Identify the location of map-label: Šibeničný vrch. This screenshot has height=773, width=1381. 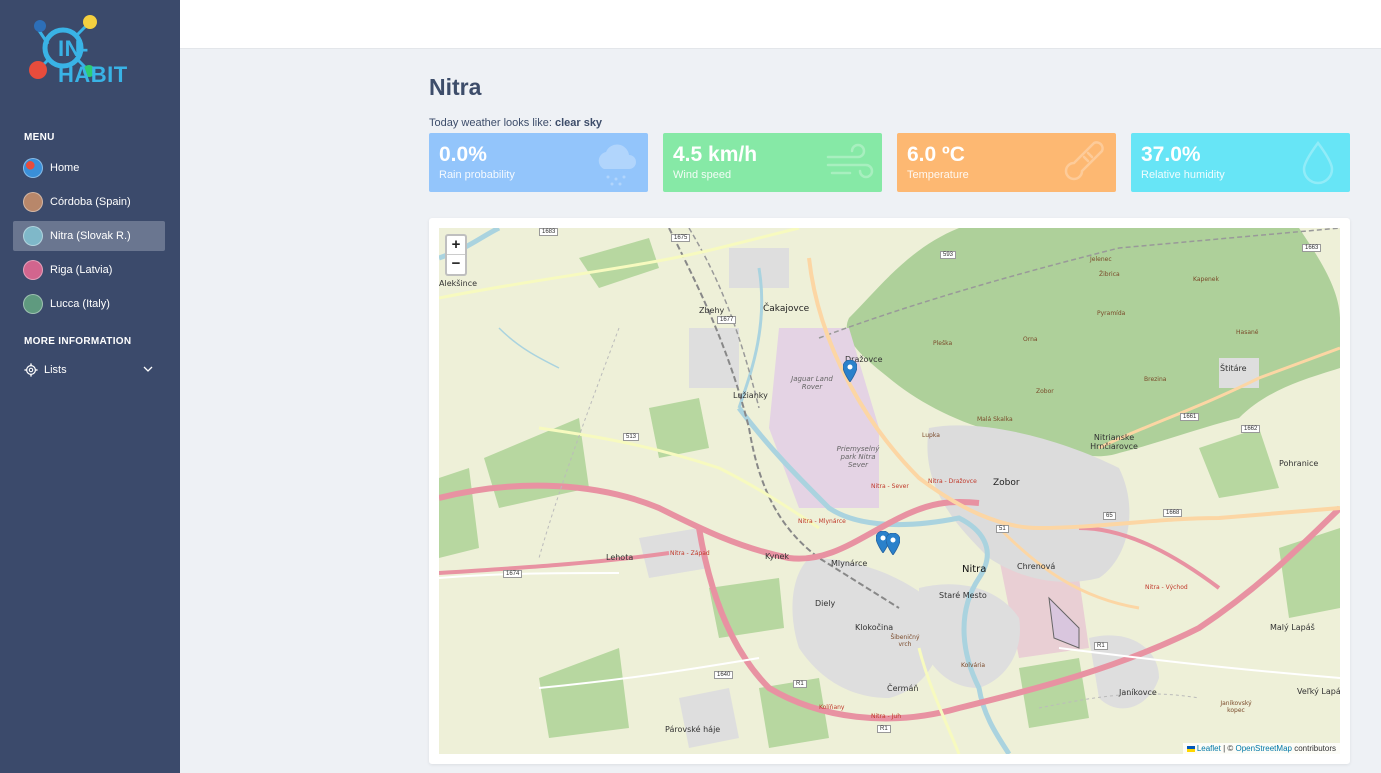
(905, 641).